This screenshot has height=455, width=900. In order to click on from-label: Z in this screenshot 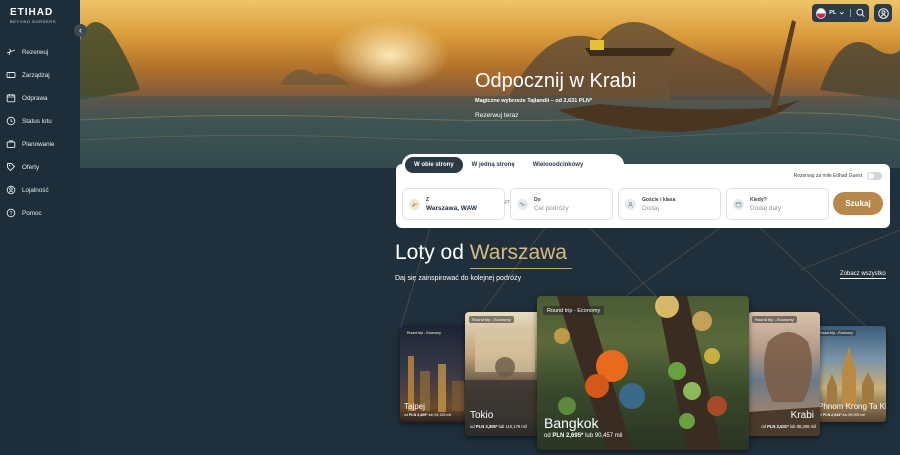, I will do `click(428, 199)`.